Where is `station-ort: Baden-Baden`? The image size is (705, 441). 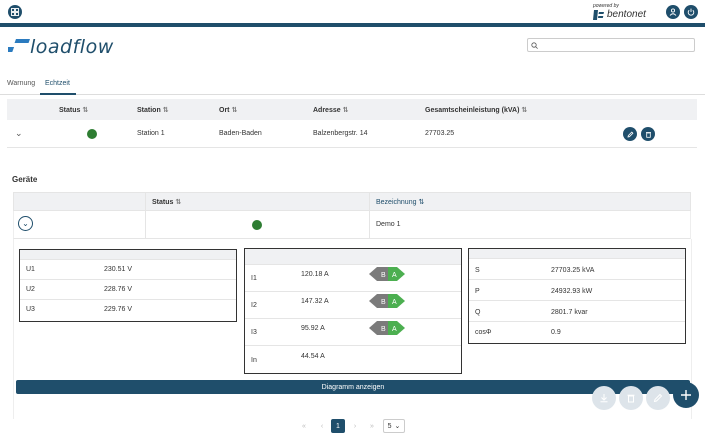 station-ort: Baden-Baden is located at coordinates (240, 133).